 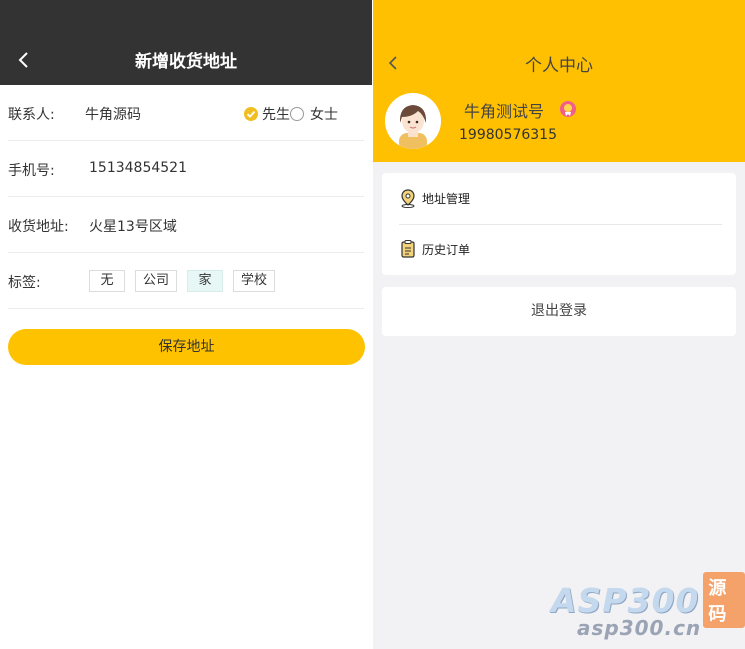 I want to click on phone-label: 手机号:, so click(x=31, y=171).